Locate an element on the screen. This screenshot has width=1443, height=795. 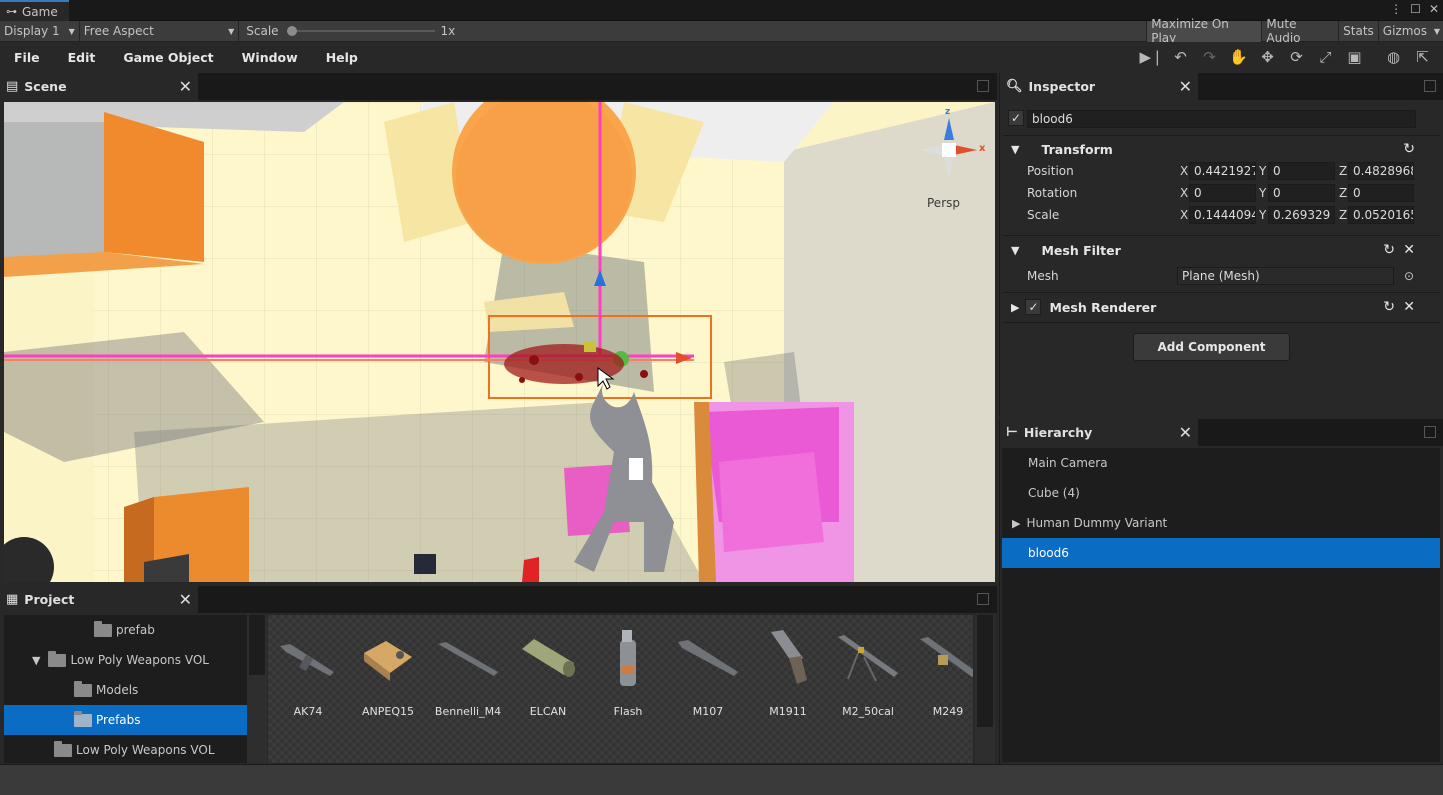
pivot-icon: ⇱ is located at coordinates (1422, 57).